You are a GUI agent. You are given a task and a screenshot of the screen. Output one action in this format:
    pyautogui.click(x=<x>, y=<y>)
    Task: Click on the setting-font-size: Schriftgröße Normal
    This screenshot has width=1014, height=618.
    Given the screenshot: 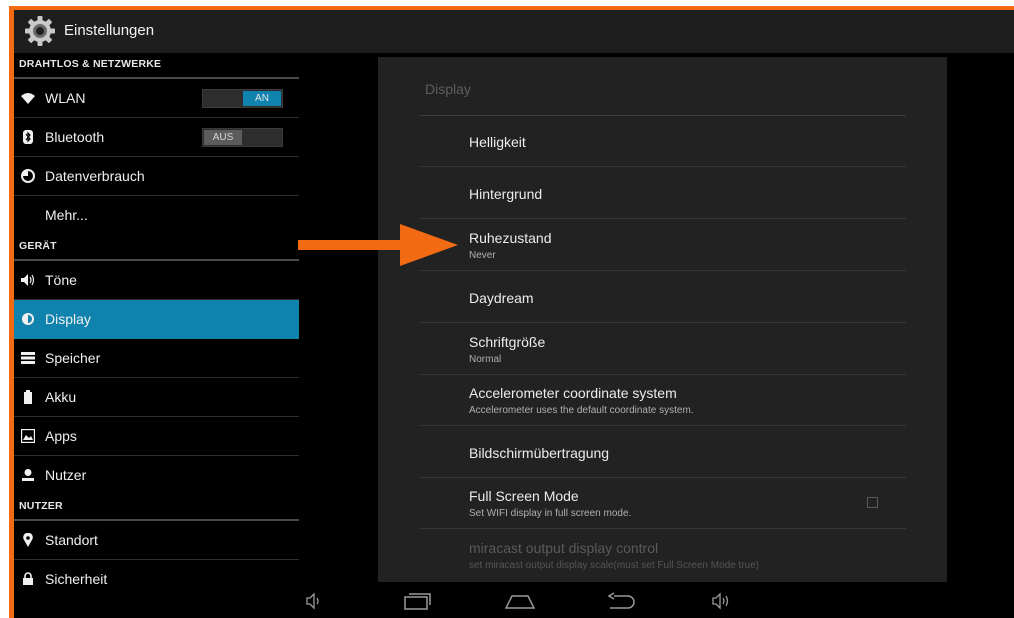 What is the action you would take?
    pyautogui.click(x=662, y=349)
    